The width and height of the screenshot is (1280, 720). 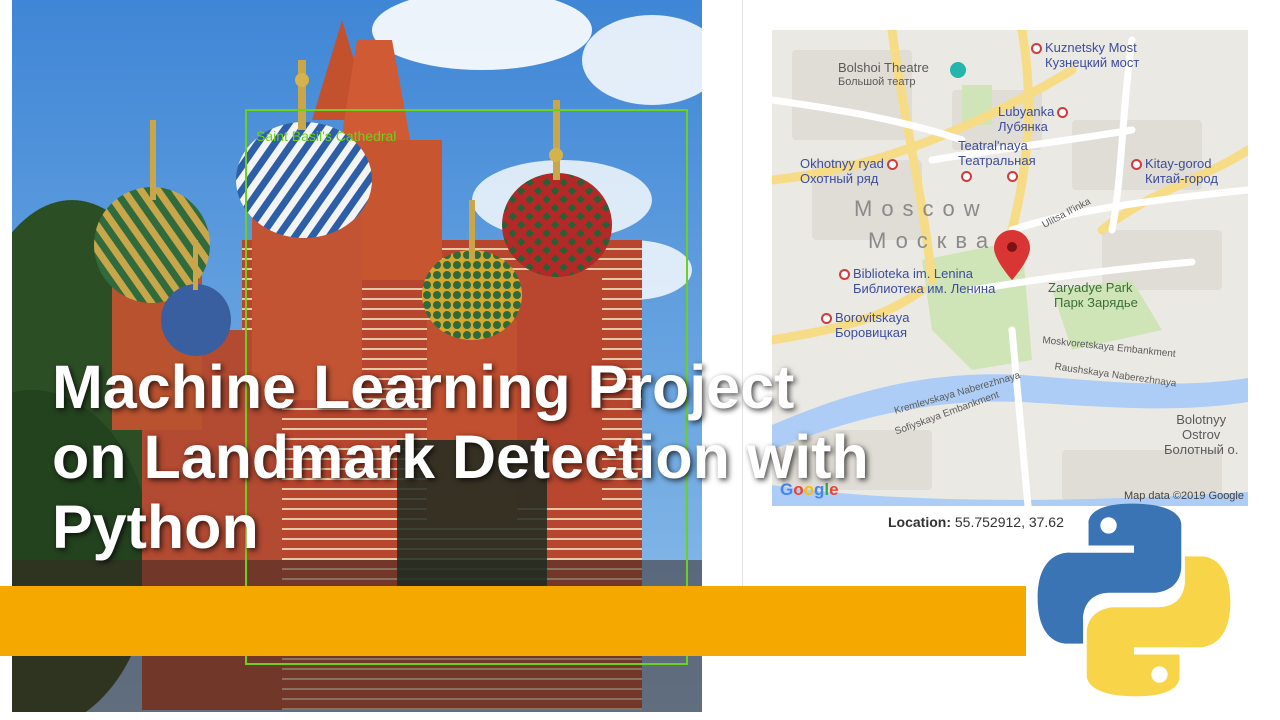 What do you see at coordinates (1093, 295) in the screenshot?
I see `map-label-zaryadye: Zaryadye Park Парк Зарядье` at bounding box center [1093, 295].